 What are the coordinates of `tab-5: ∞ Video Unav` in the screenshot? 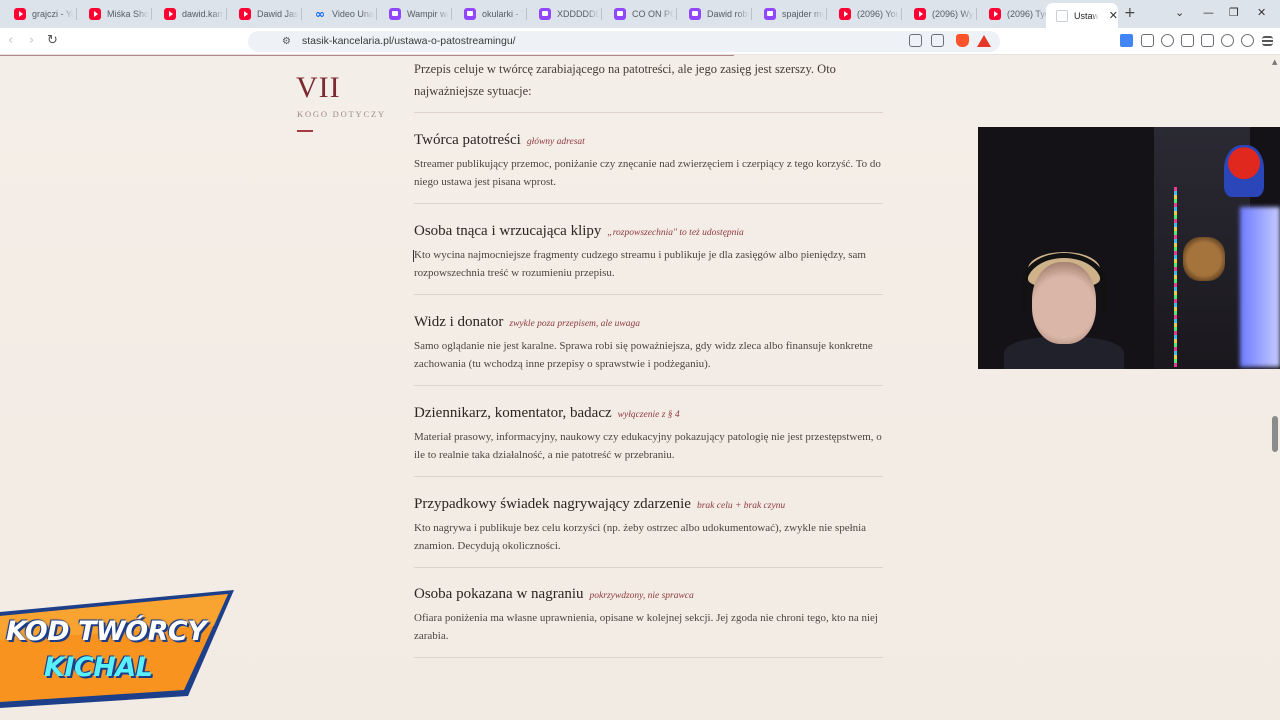 It's located at (339, 14).